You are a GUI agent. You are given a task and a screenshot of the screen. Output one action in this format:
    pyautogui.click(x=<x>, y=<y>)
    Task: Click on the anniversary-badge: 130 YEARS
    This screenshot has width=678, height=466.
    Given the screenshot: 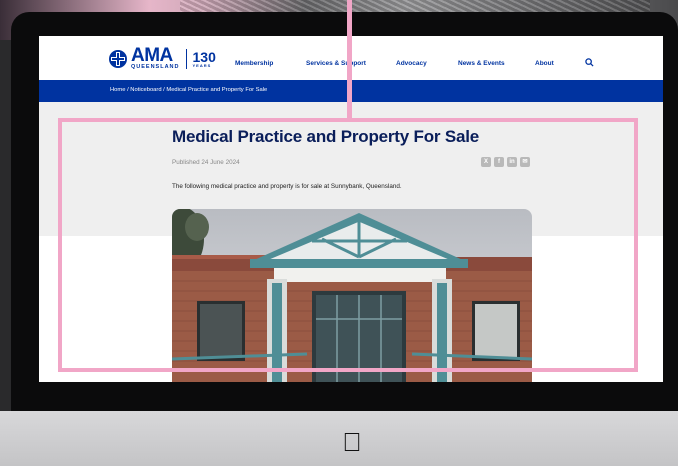 What is the action you would take?
    pyautogui.click(x=204, y=59)
    